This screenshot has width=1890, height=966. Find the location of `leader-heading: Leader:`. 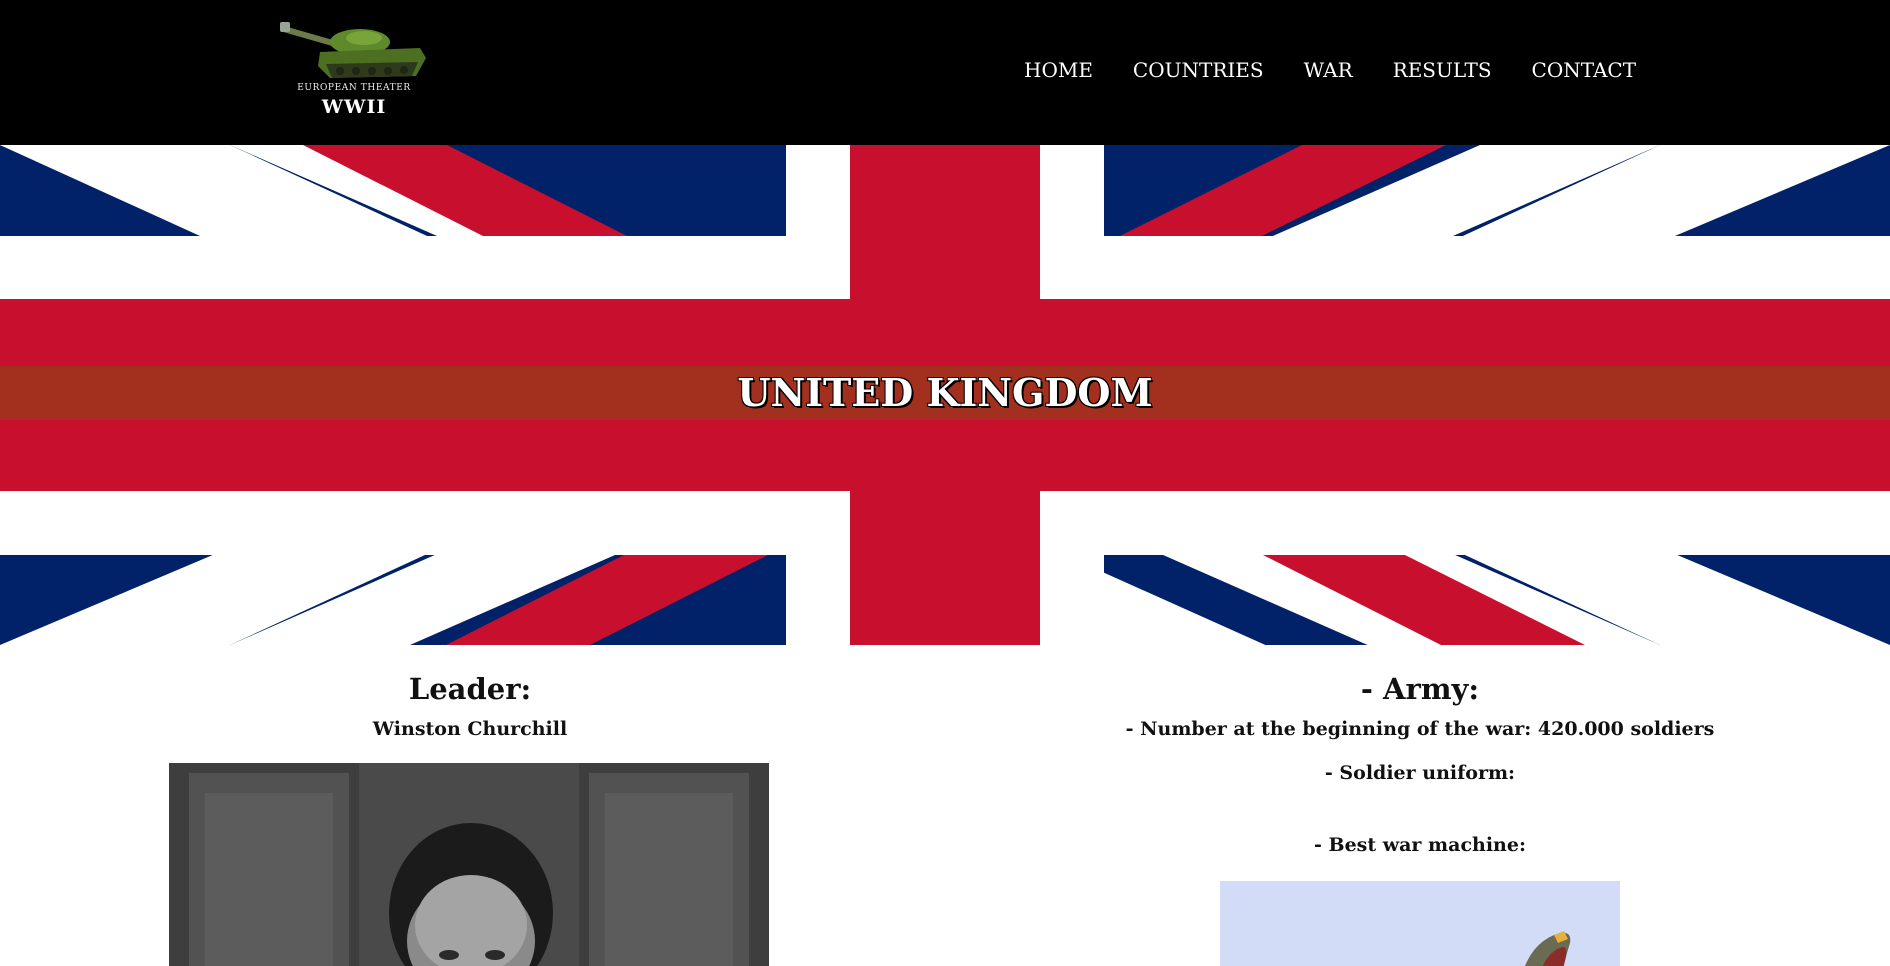

leader-heading: Leader: is located at coordinates (470, 689).